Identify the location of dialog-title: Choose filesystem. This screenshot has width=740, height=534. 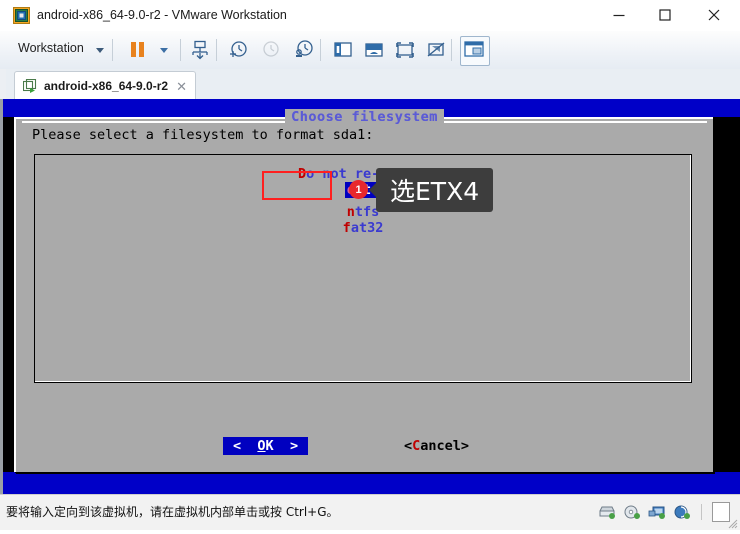
(364, 117).